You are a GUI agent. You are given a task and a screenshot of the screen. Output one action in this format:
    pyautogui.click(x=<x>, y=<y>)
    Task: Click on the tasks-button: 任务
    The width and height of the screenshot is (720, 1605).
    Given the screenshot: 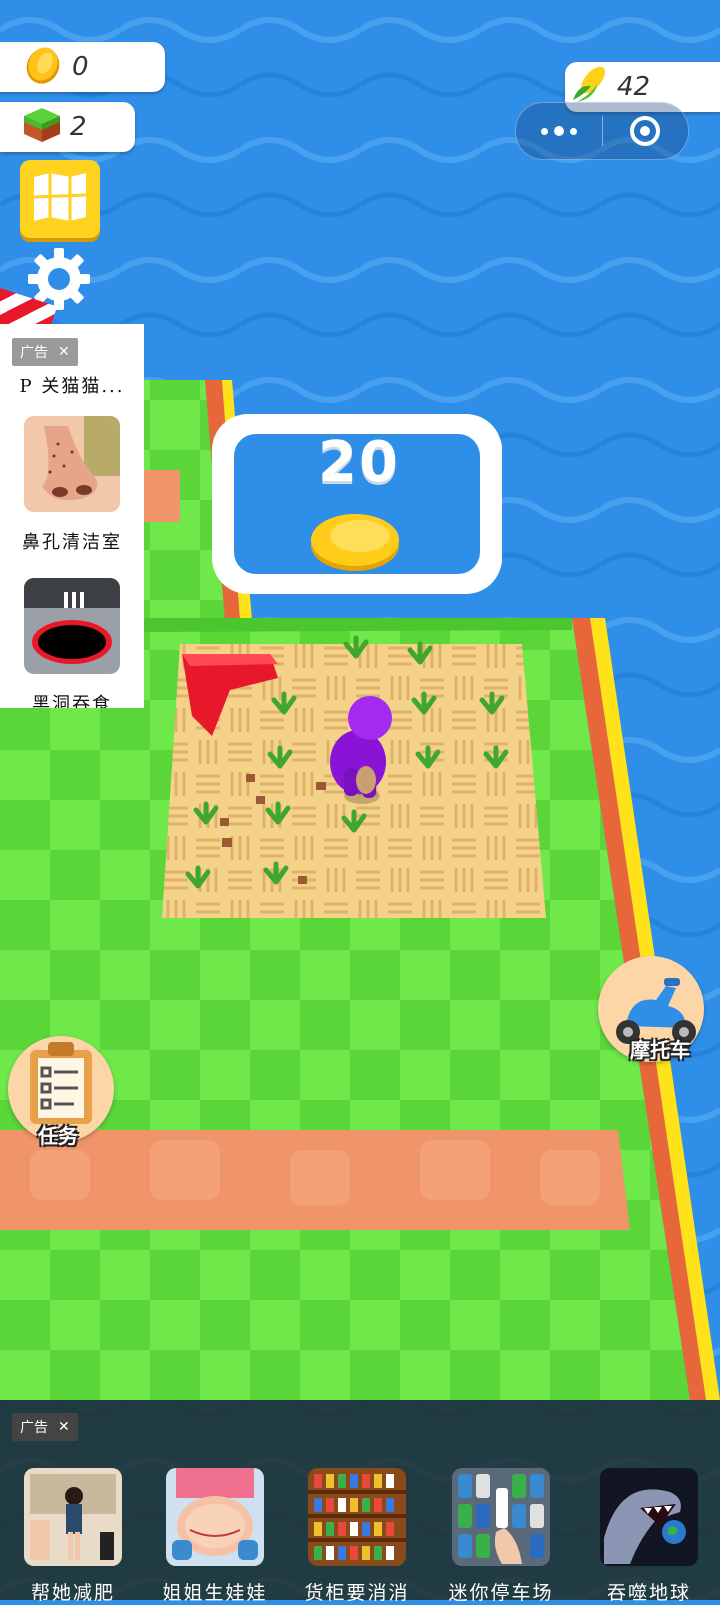 What is the action you would take?
    pyautogui.click(x=61, y=1092)
    